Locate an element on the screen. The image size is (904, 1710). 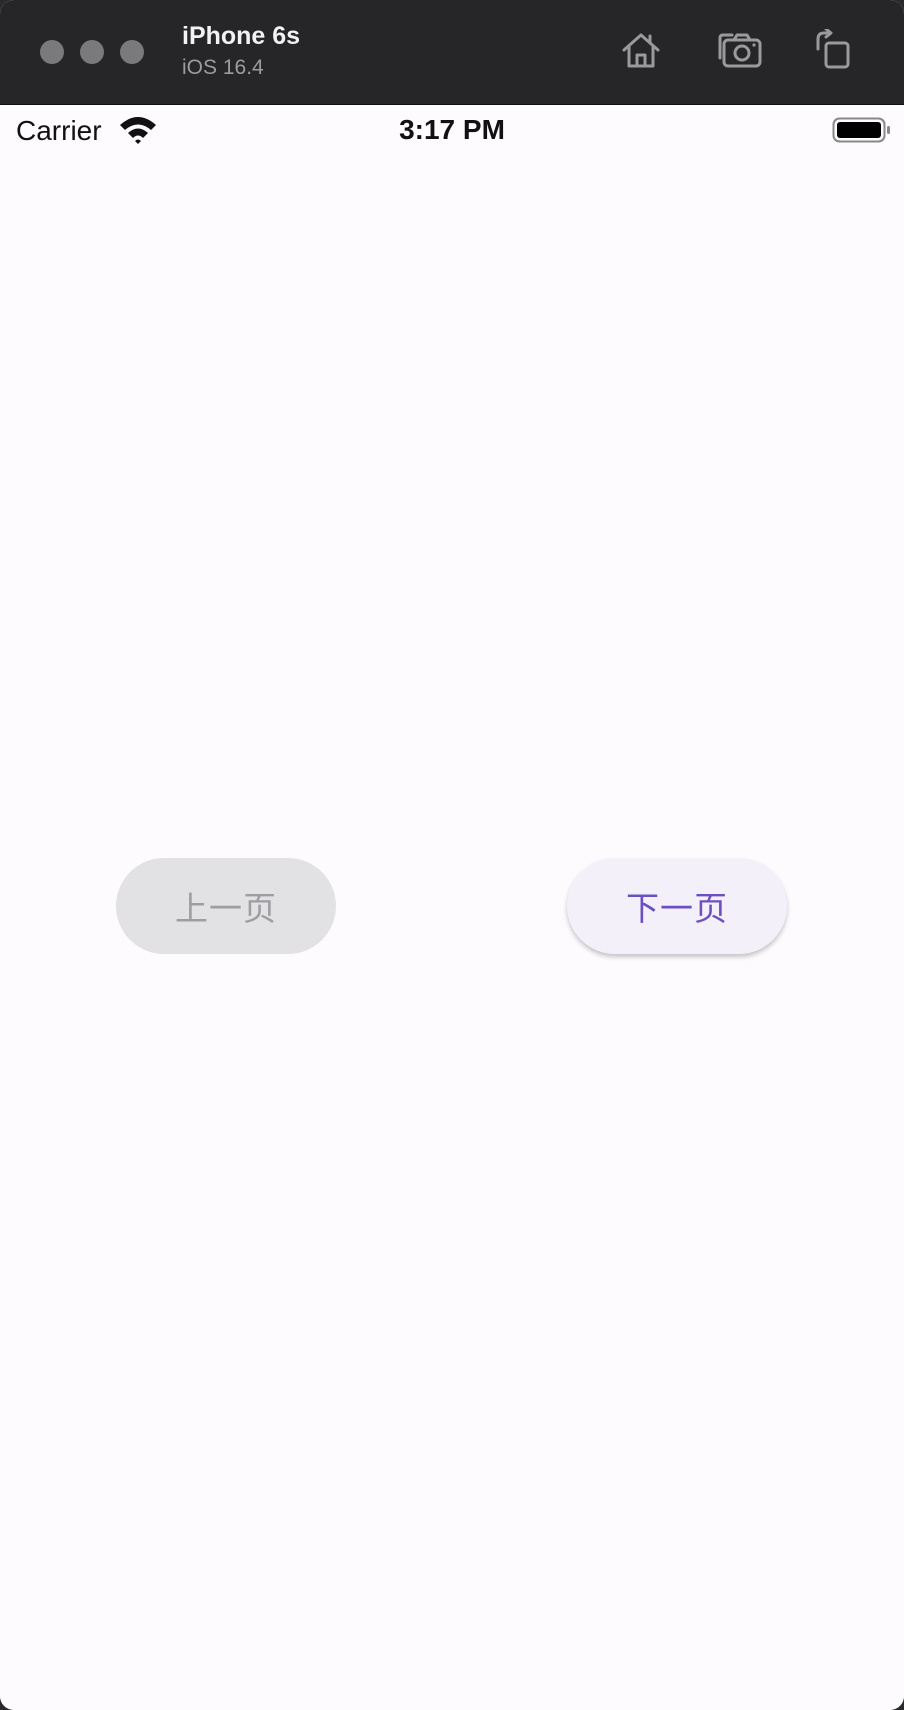
minimize-window-button is located at coordinates (92, 52).